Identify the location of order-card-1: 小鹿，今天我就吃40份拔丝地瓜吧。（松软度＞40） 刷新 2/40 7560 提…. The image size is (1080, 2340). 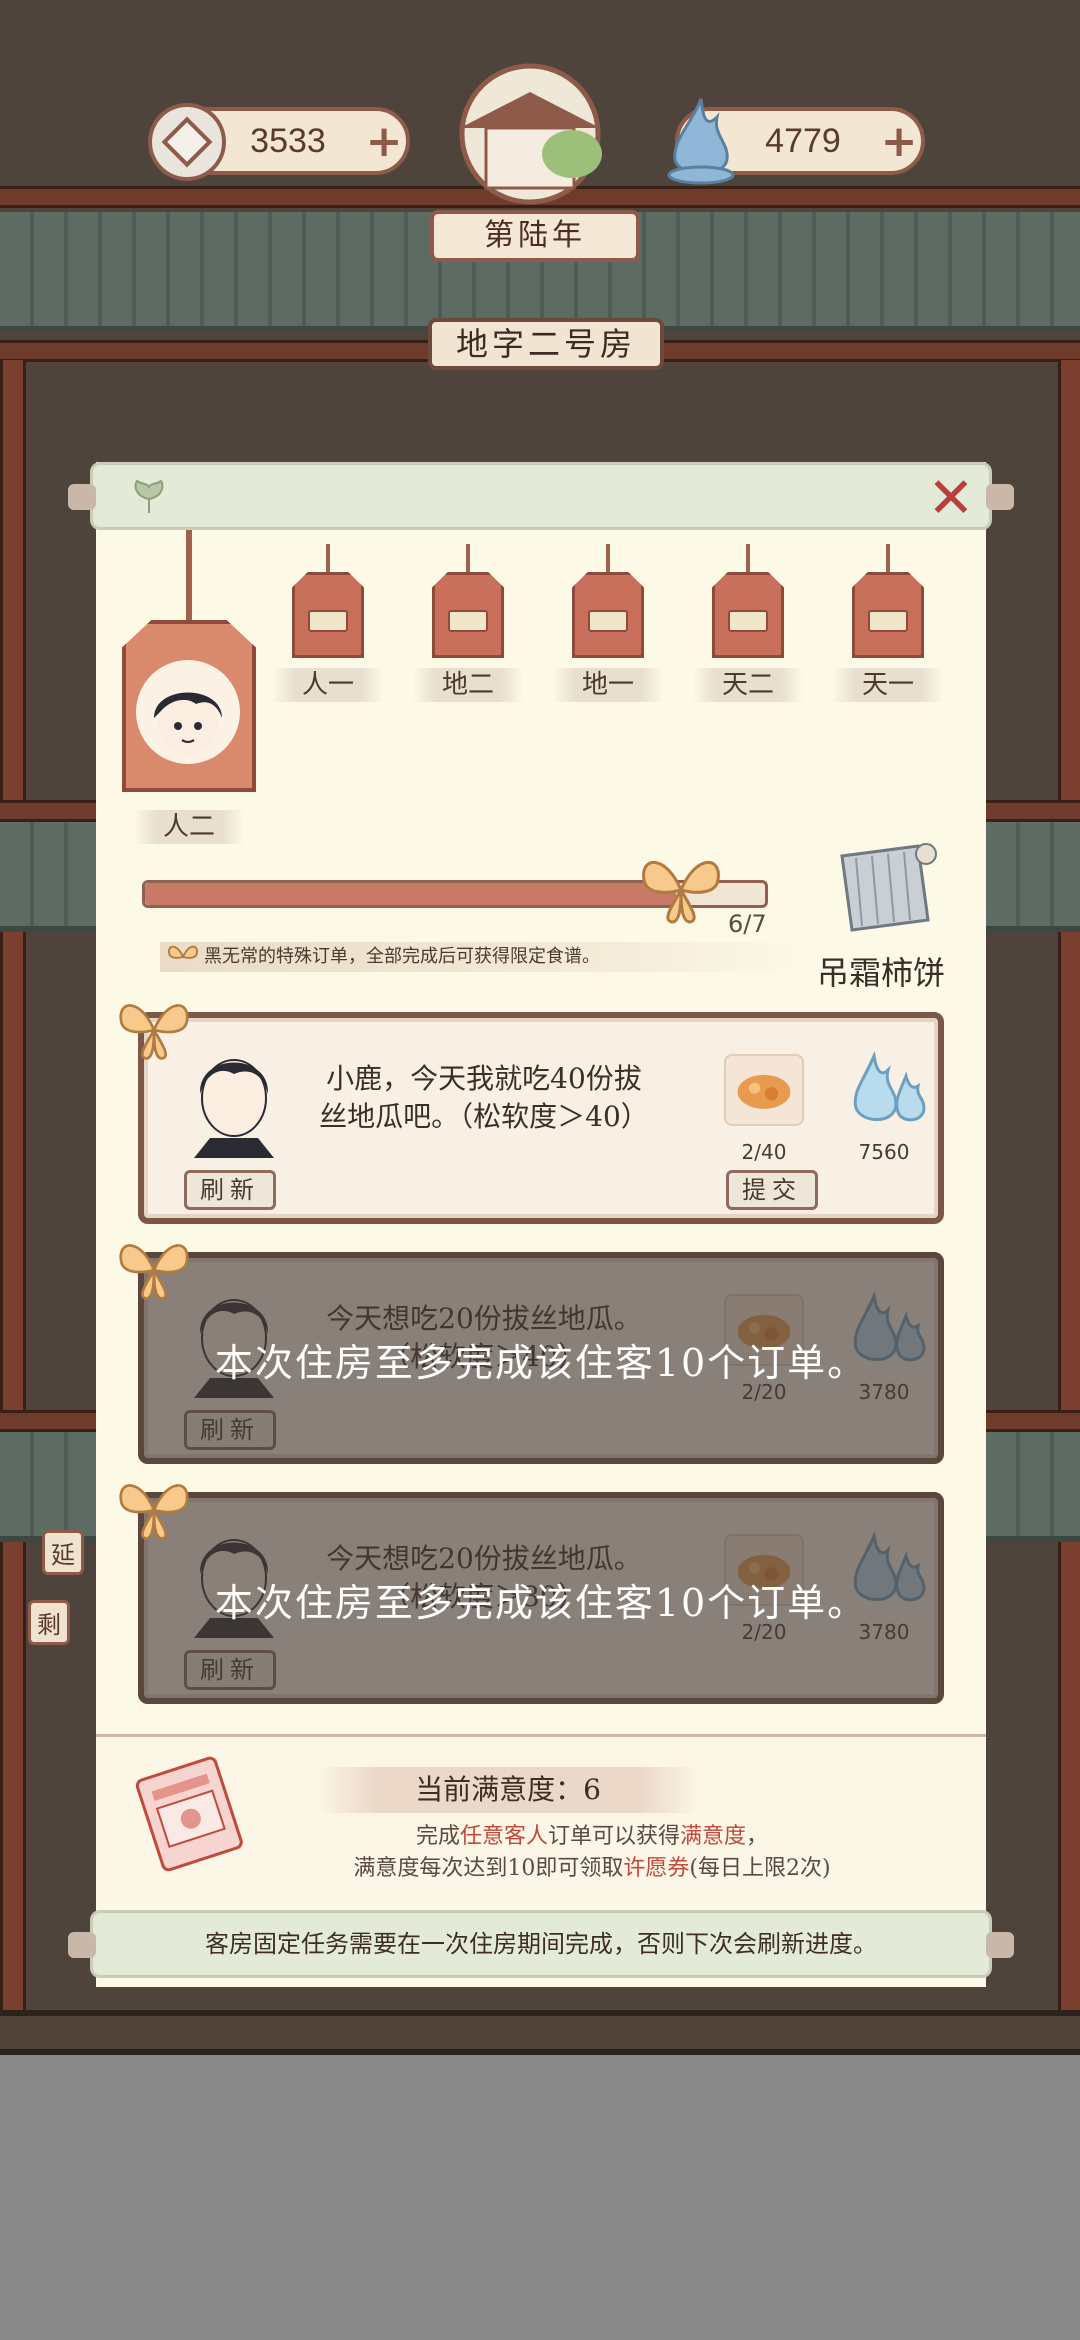
(541, 1118).